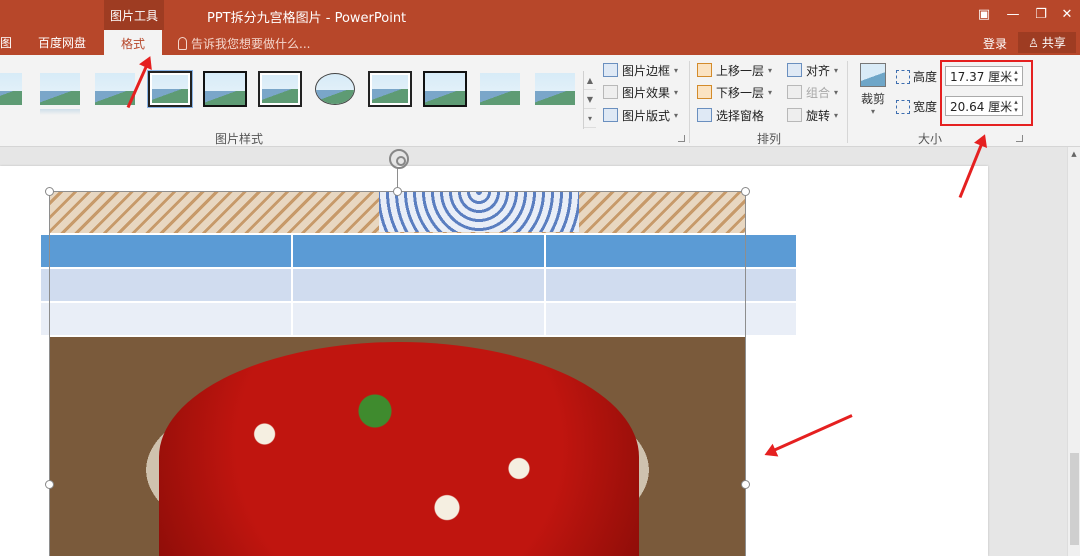  What do you see at coordinates (995, 43) in the screenshot?
I see `login-link: 登录` at bounding box center [995, 43].